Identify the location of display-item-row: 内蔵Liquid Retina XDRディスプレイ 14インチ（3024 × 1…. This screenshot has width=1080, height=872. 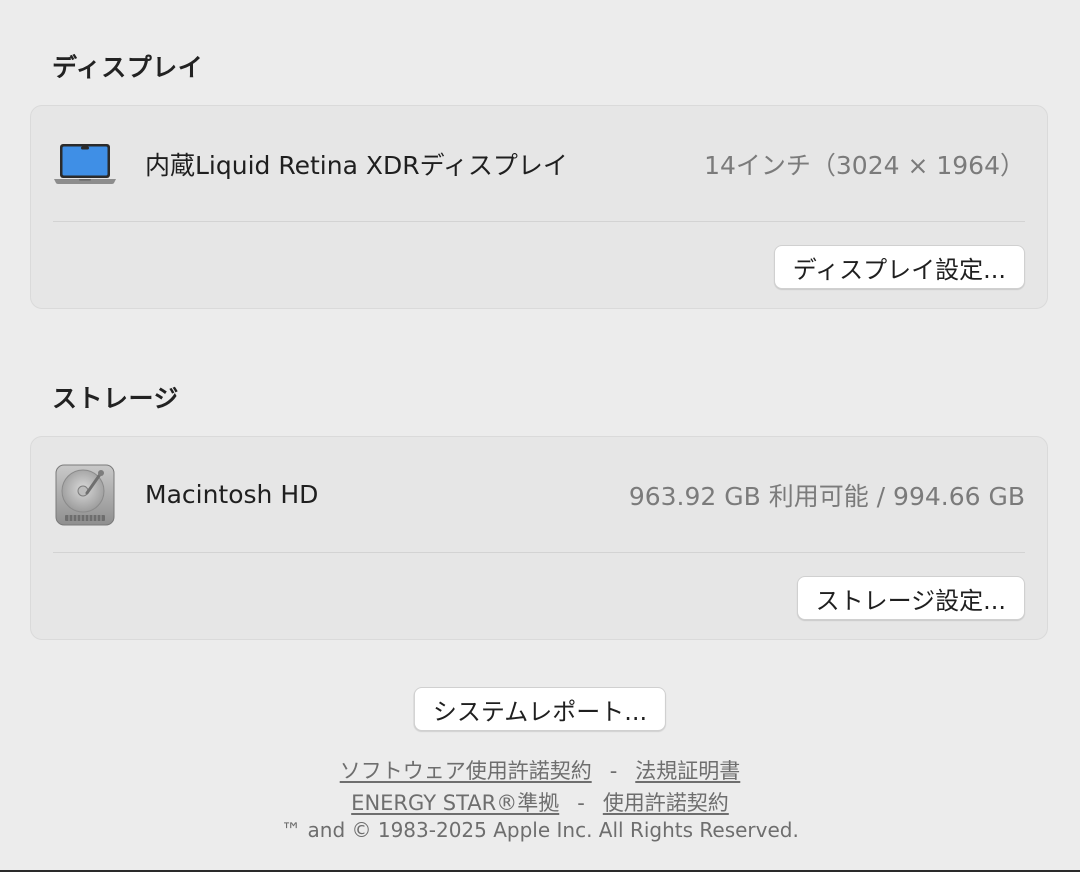
(539, 163).